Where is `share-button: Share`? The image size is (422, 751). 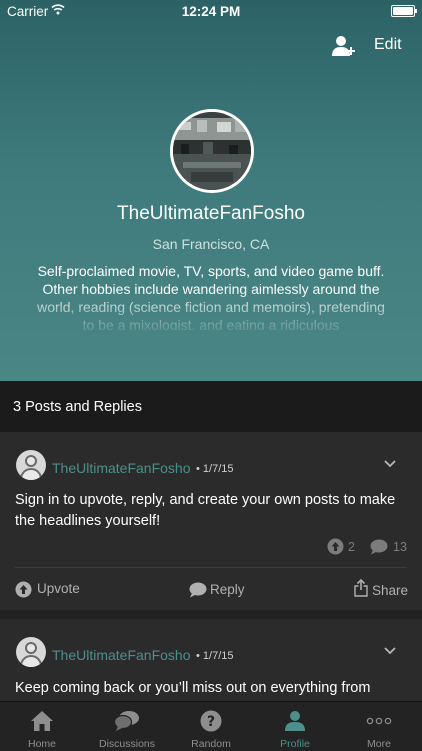 share-button: Share is located at coordinates (382, 589).